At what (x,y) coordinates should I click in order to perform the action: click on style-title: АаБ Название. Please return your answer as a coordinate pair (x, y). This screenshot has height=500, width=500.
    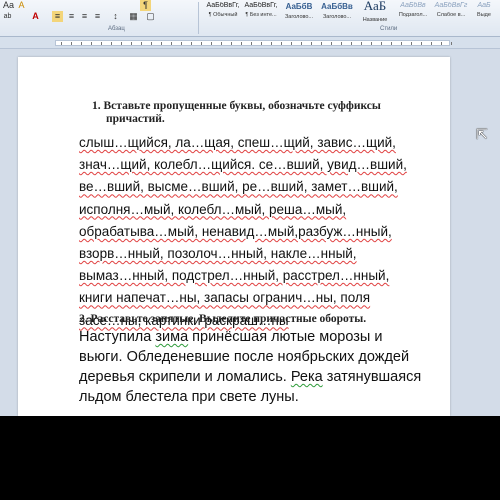
    Looking at the image, I should click on (375, 12).